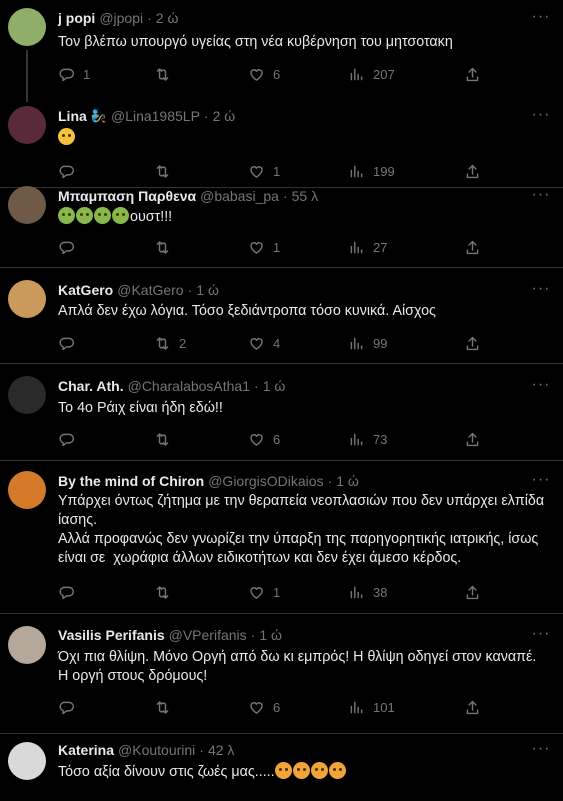  Describe the element at coordinates (277, 343) in the screenshot. I see `like-count: 4` at that location.